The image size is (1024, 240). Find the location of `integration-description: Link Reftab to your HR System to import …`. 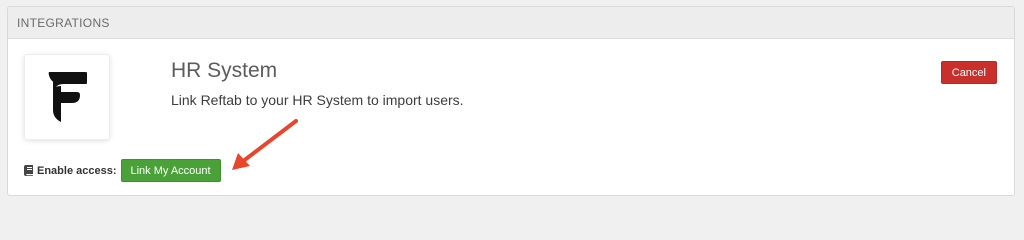

integration-description: Link Reftab to your HR System to import … is located at coordinates (317, 100).